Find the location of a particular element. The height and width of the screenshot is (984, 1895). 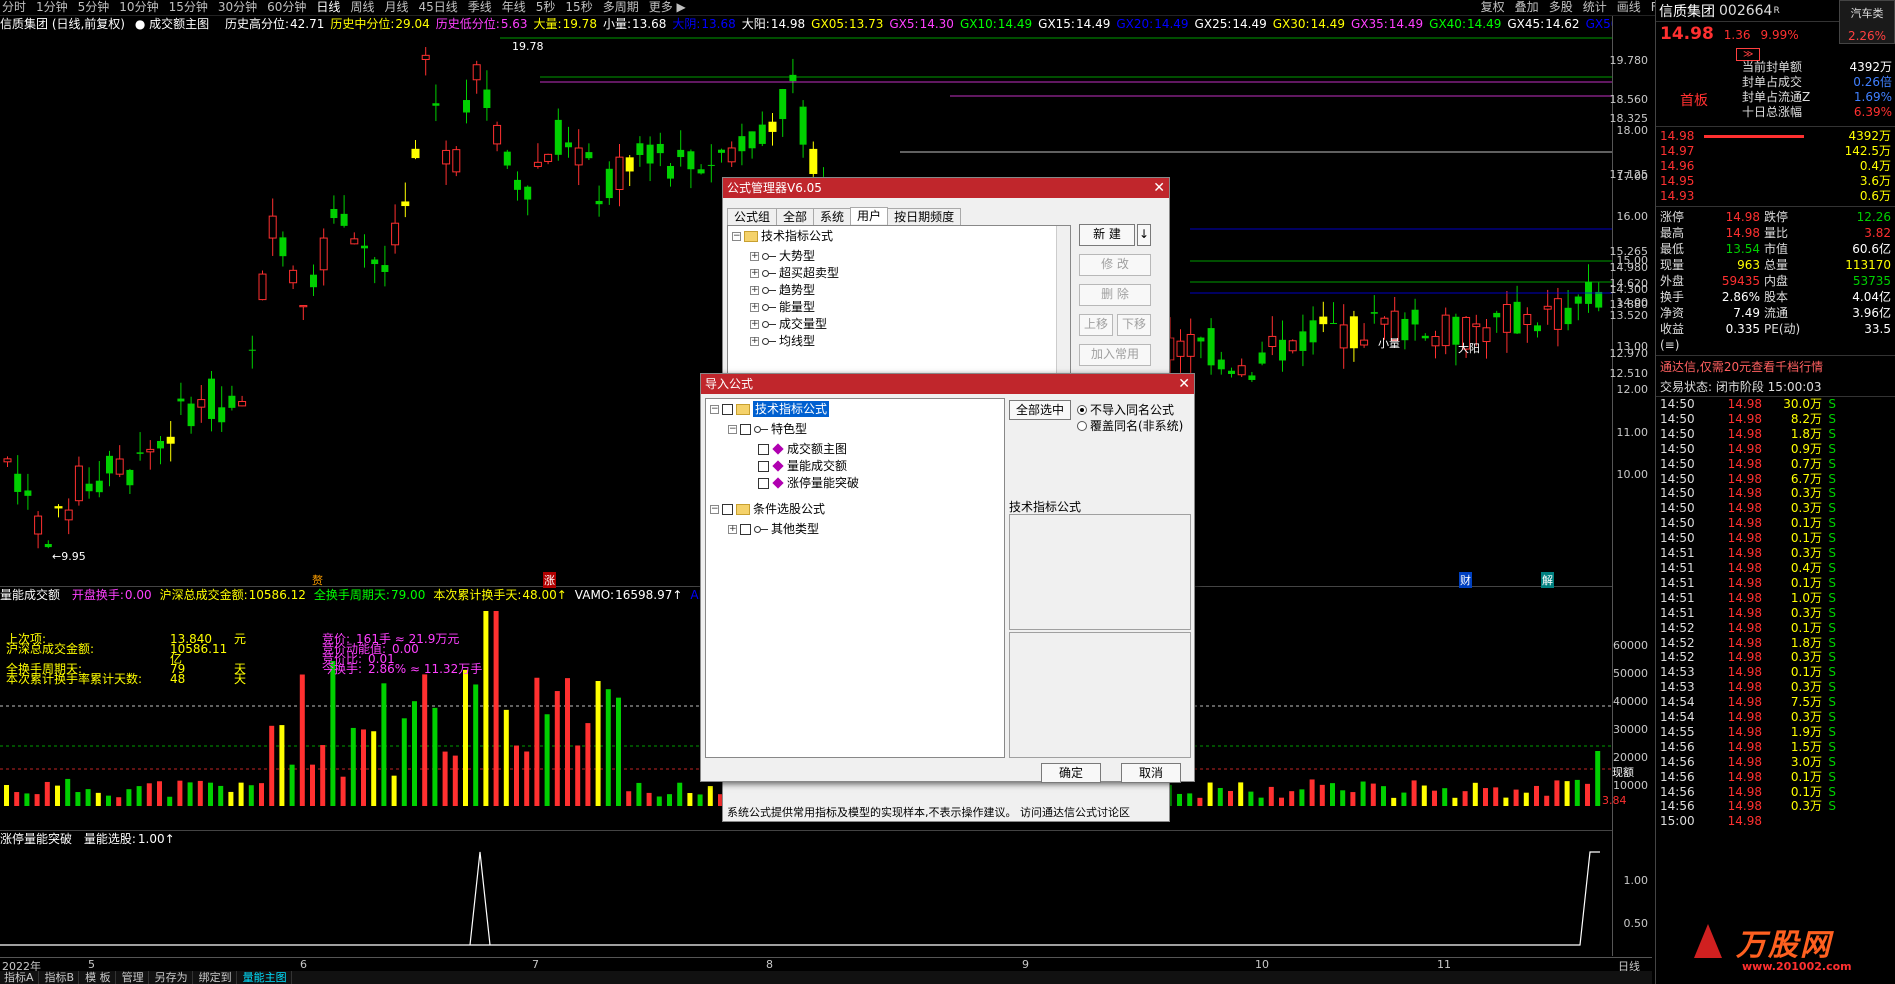

checkbox is located at coordinates (727, 409).